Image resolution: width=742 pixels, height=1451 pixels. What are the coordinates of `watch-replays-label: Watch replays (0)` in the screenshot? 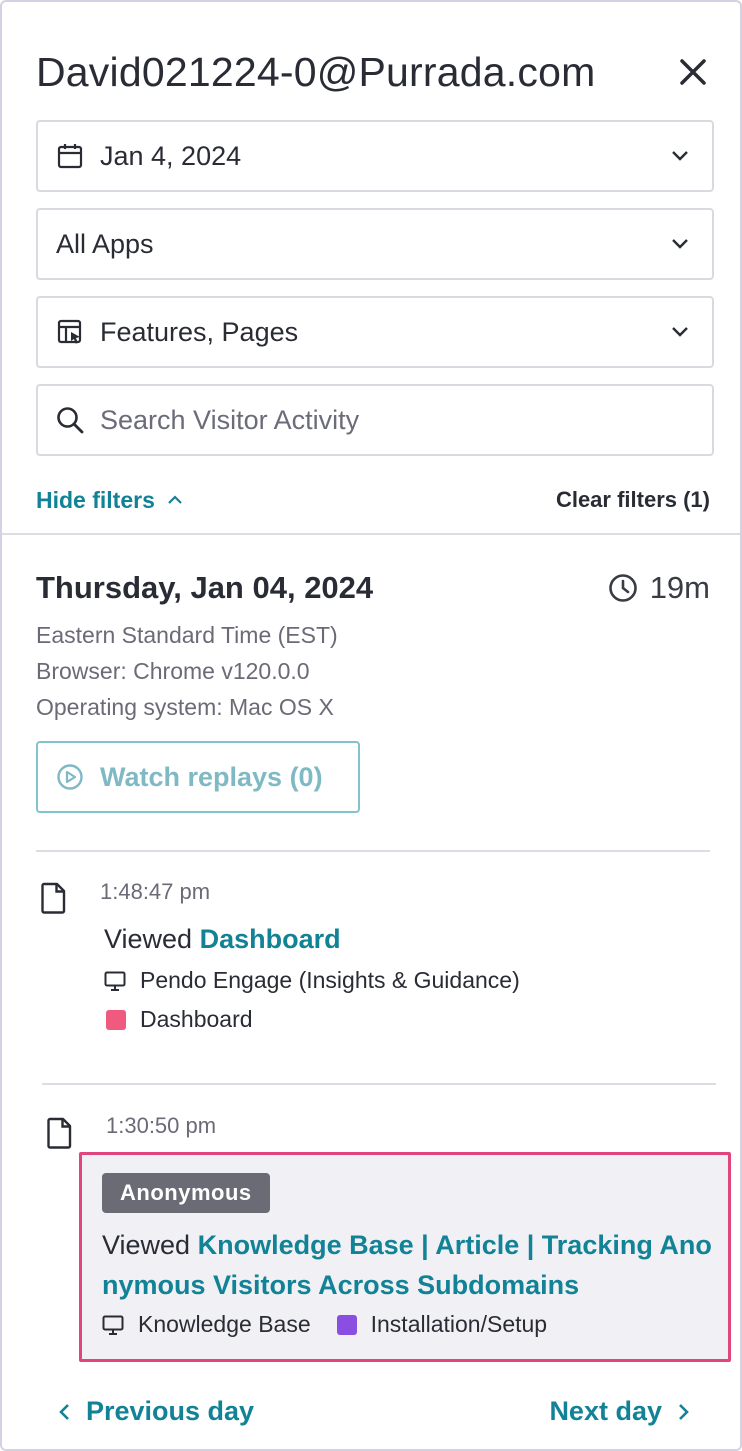 It's located at (211, 776).